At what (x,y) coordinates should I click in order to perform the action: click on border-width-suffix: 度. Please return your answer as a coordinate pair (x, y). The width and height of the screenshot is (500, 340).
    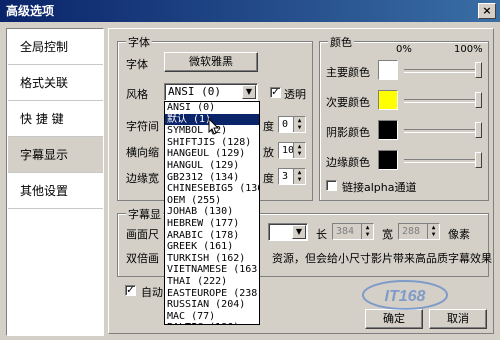
    Looking at the image, I should click on (268, 178).